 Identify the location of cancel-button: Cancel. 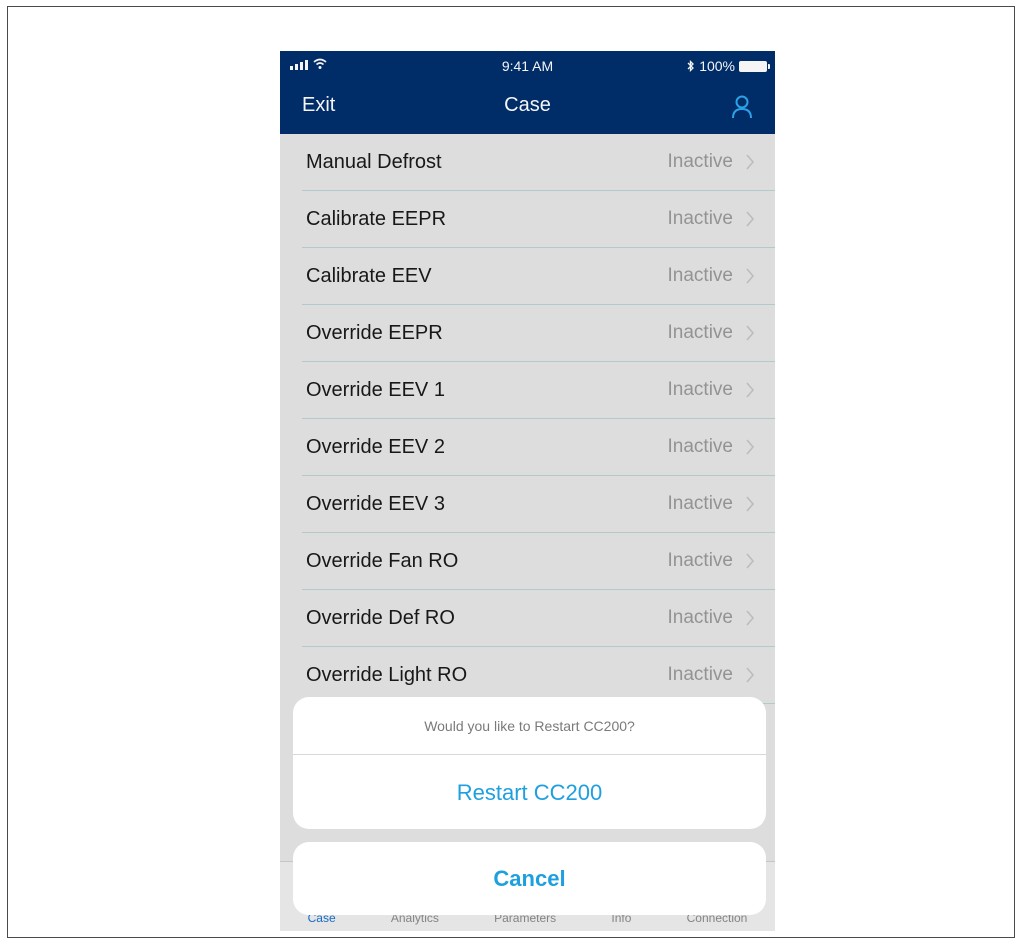
(529, 879).